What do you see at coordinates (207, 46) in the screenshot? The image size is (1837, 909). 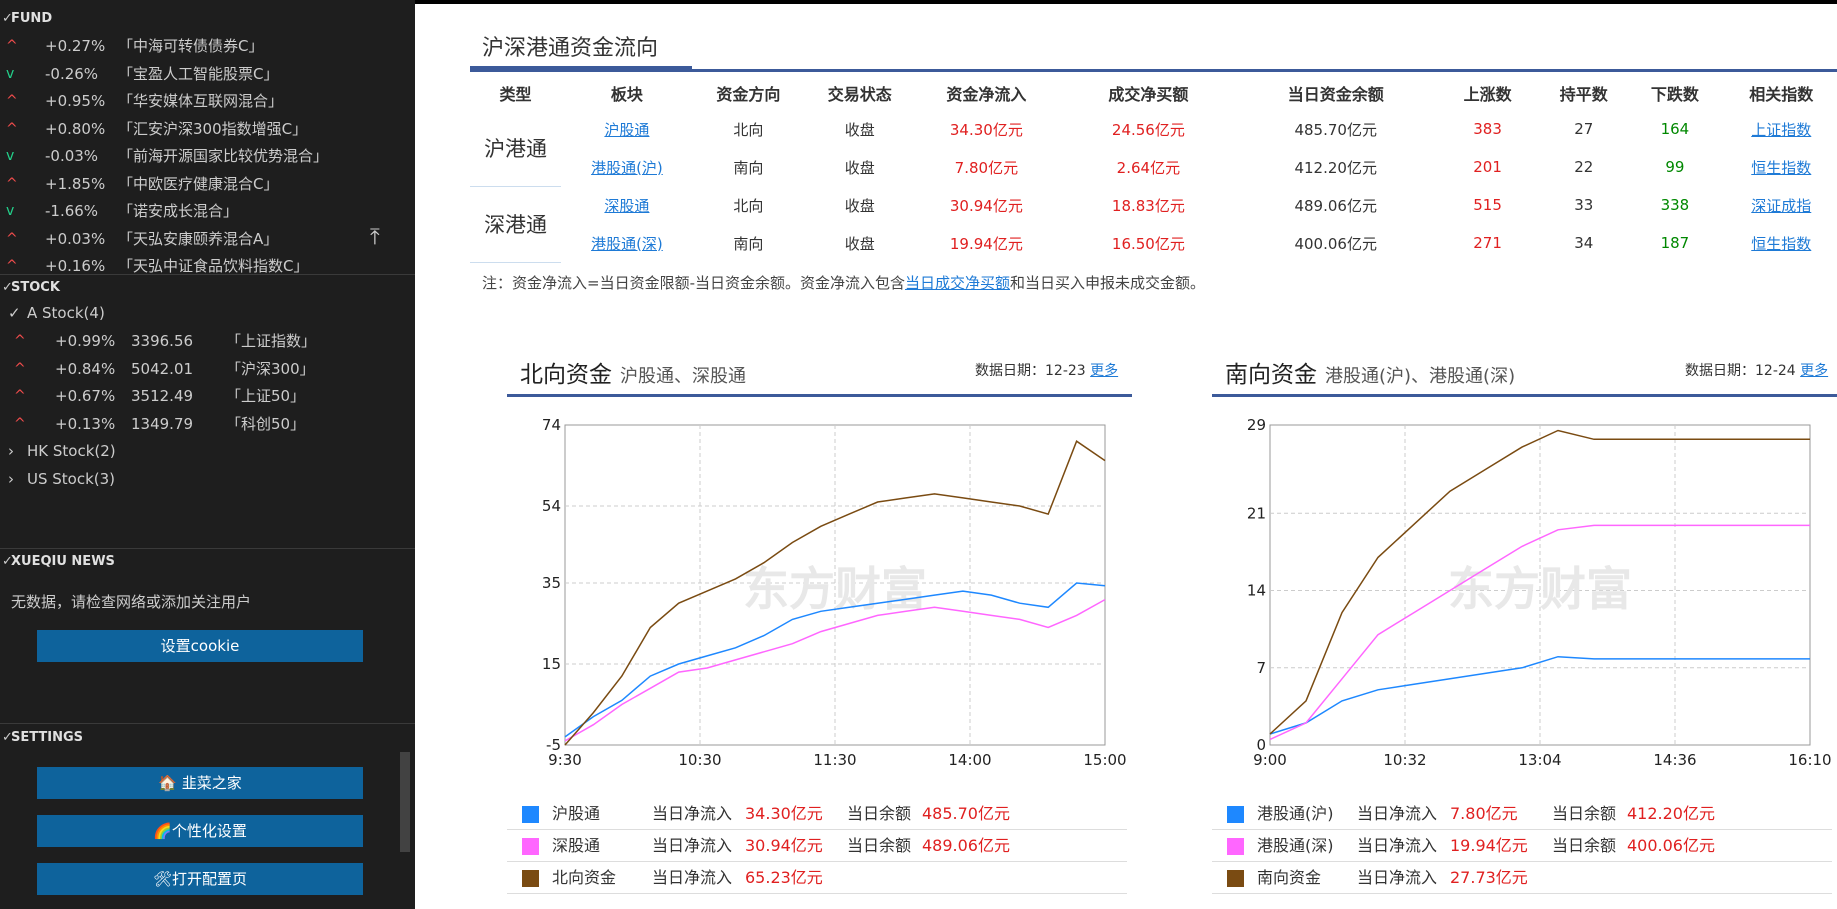 I see `fund-item: ^ +0.27% 「中海可转债债券C」` at bounding box center [207, 46].